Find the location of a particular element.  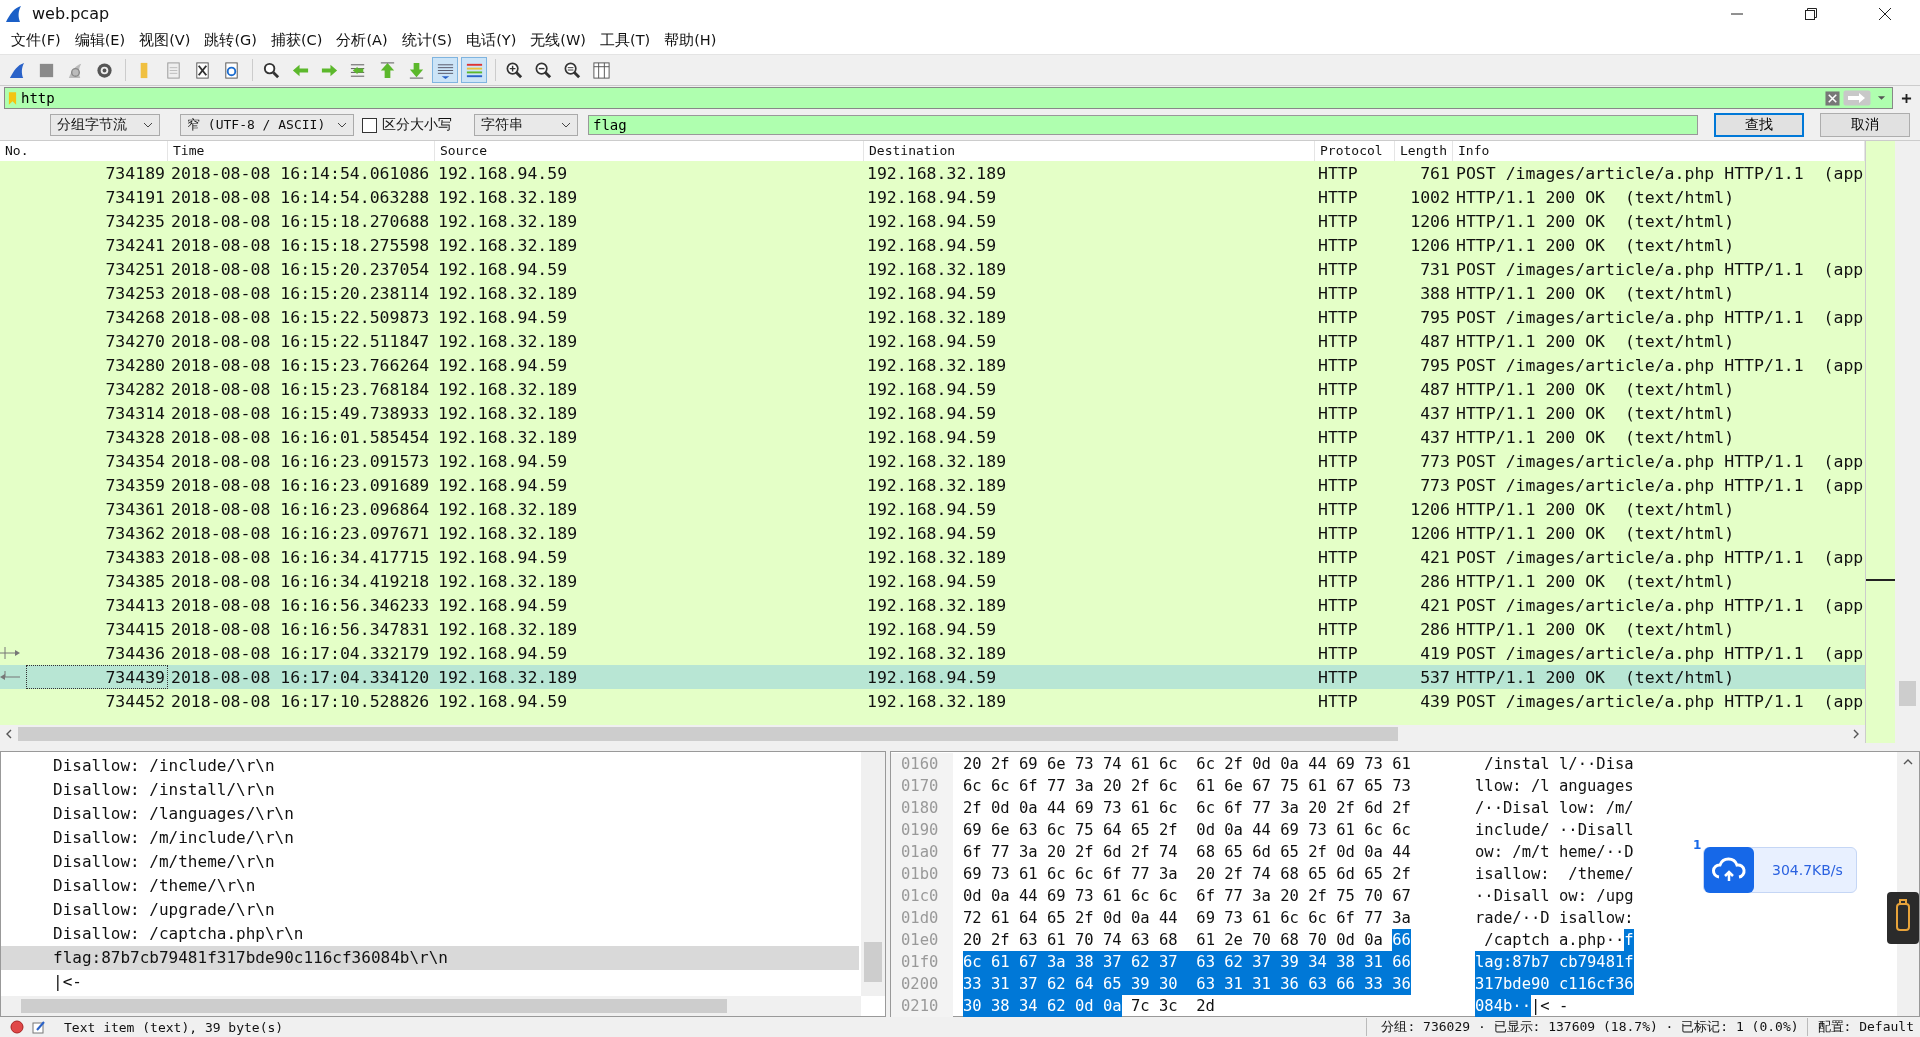

ascii-bytes: rade/··D isallow: is located at coordinates (1554, 918).